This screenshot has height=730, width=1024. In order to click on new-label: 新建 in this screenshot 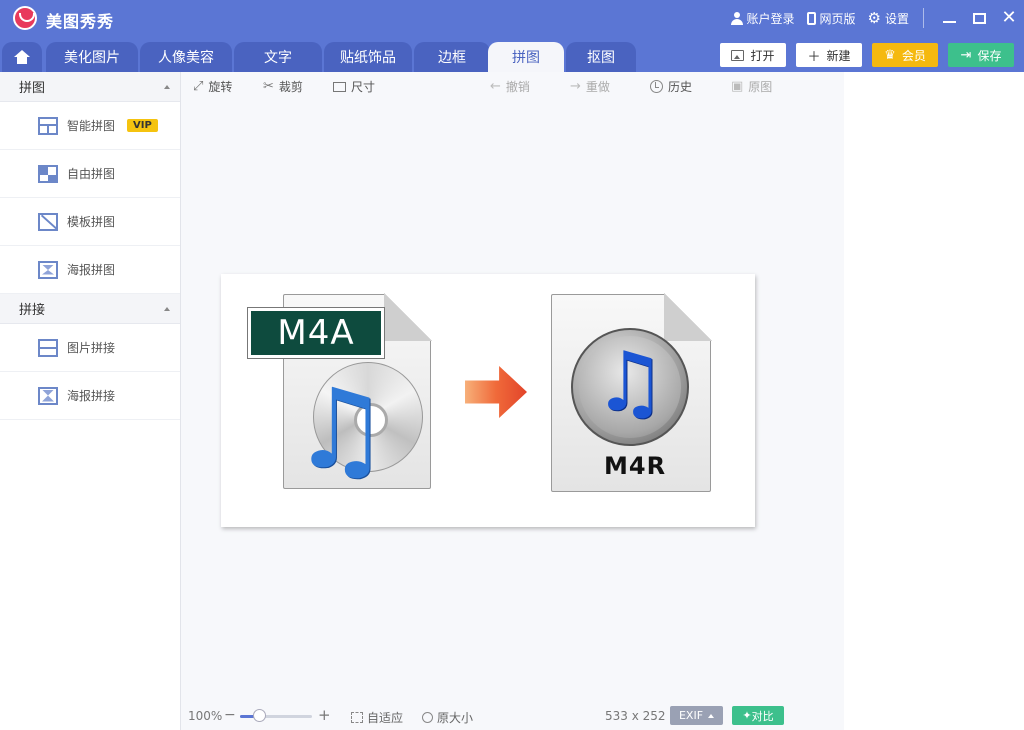, I will do `click(838, 55)`.